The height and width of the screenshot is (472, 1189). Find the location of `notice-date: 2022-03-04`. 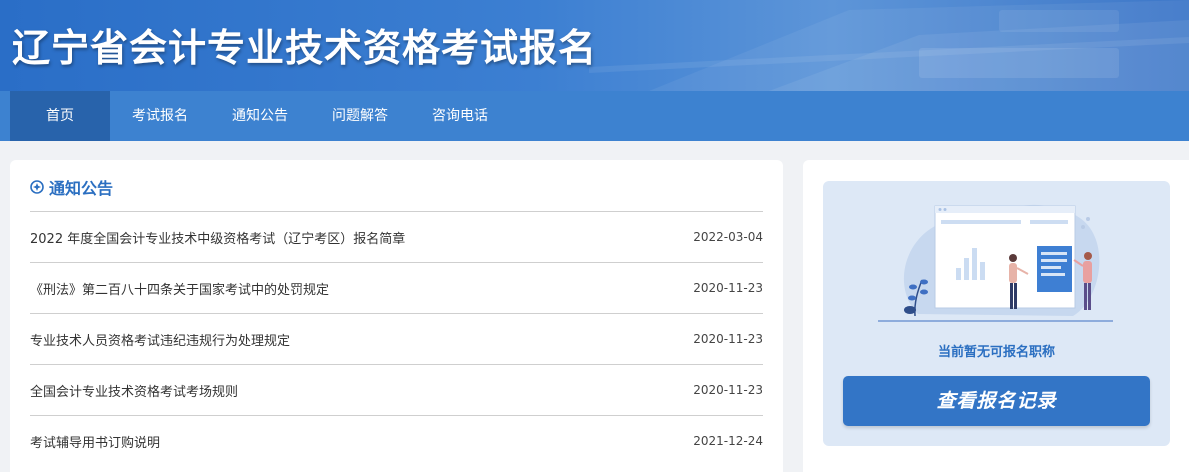

notice-date: 2022-03-04 is located at coordinates (728, 237).